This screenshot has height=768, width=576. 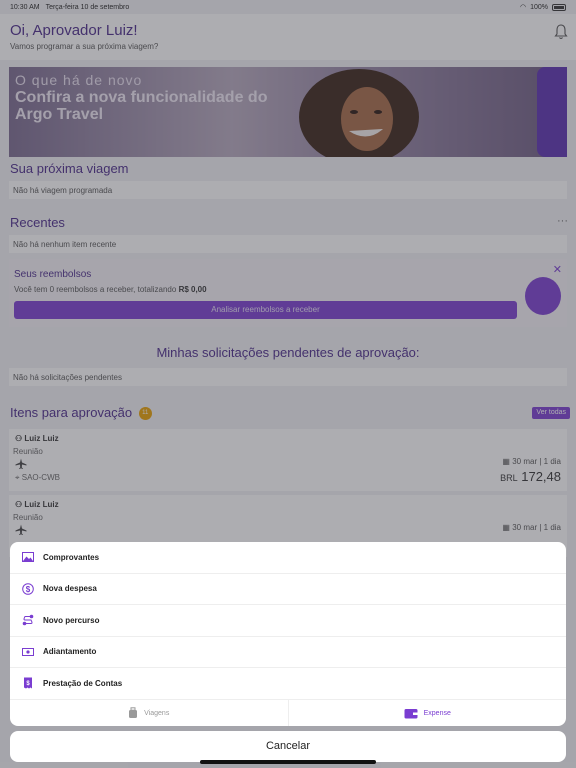 I want to click on action-nova-despesa: $ Nova despesa, so click(x=288, y=589).